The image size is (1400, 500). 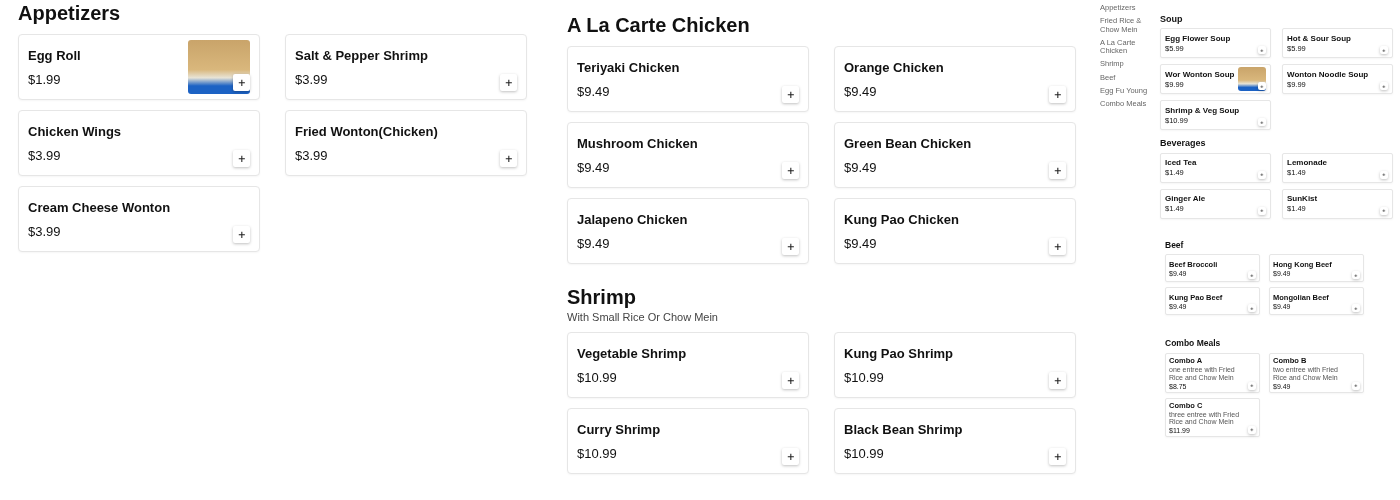 I want to click on menu-item-card: Fried Wonton(Chicken) $3.99, so click(x=406, y=143).